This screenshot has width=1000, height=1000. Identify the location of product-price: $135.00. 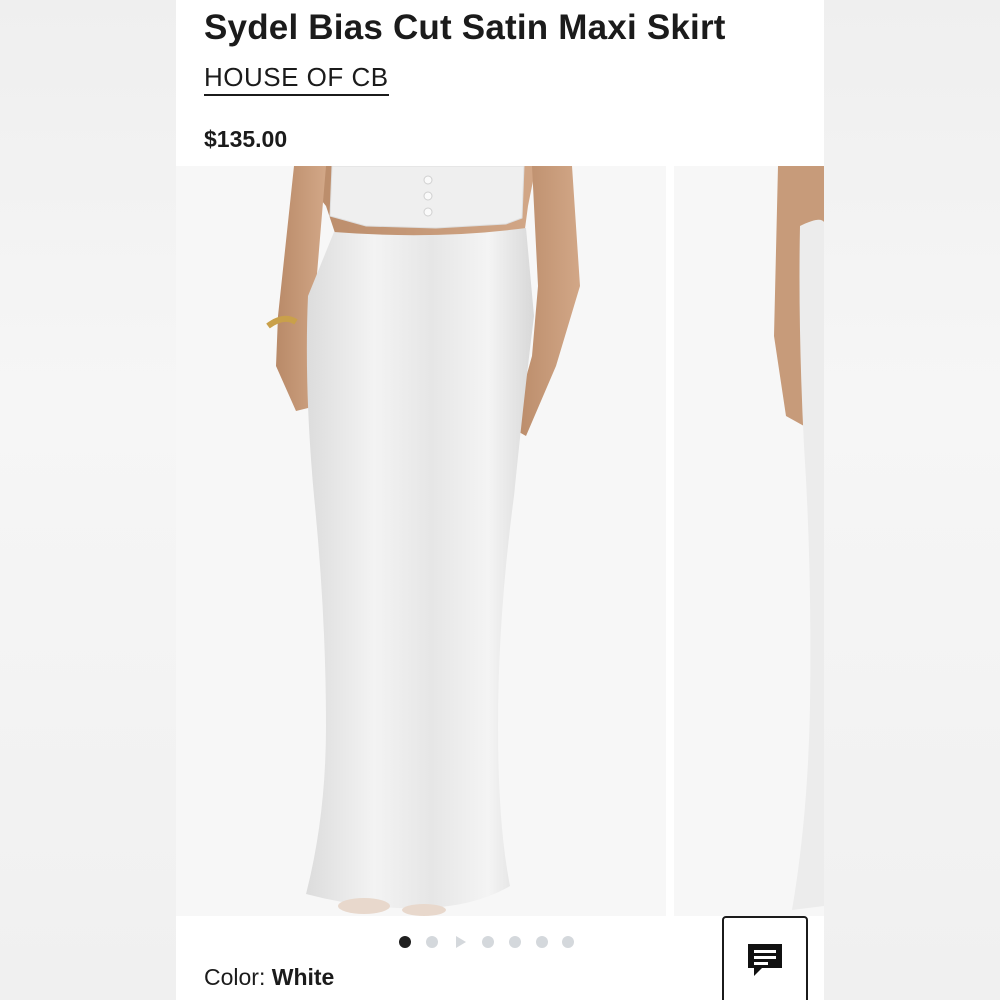
(246, 139).